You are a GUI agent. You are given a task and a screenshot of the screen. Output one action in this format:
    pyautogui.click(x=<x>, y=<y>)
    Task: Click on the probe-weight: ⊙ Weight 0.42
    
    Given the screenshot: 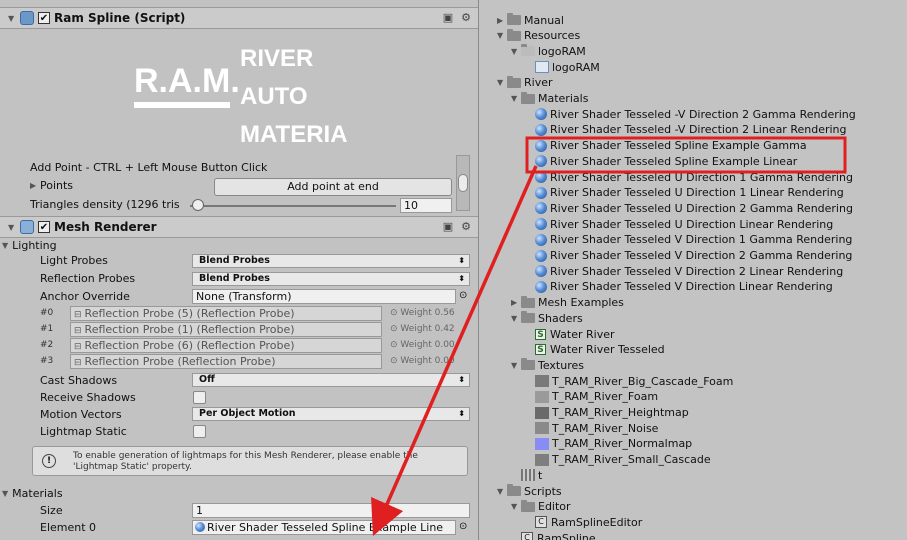 What is the action you would take?
    pyautogui.click(x=422, y=329)
    